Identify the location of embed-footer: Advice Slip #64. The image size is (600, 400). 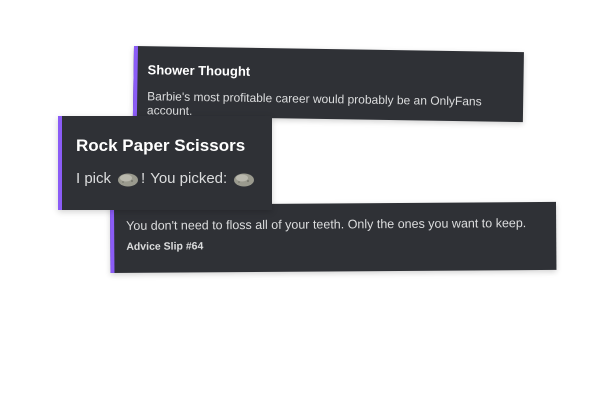
(165, 246).